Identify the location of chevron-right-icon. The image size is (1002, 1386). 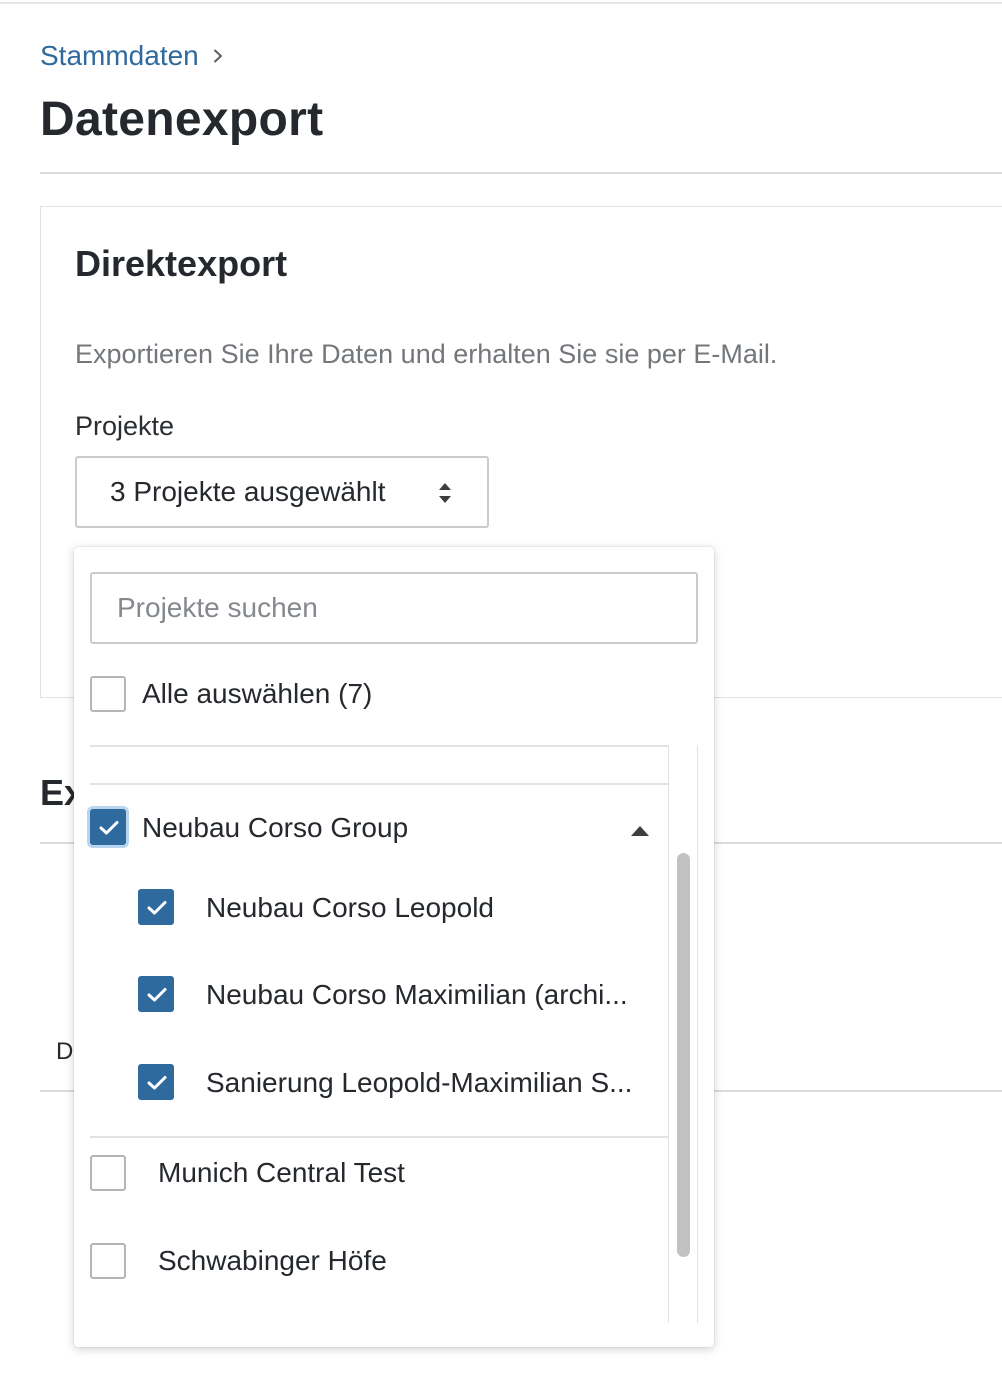
(218, 56).